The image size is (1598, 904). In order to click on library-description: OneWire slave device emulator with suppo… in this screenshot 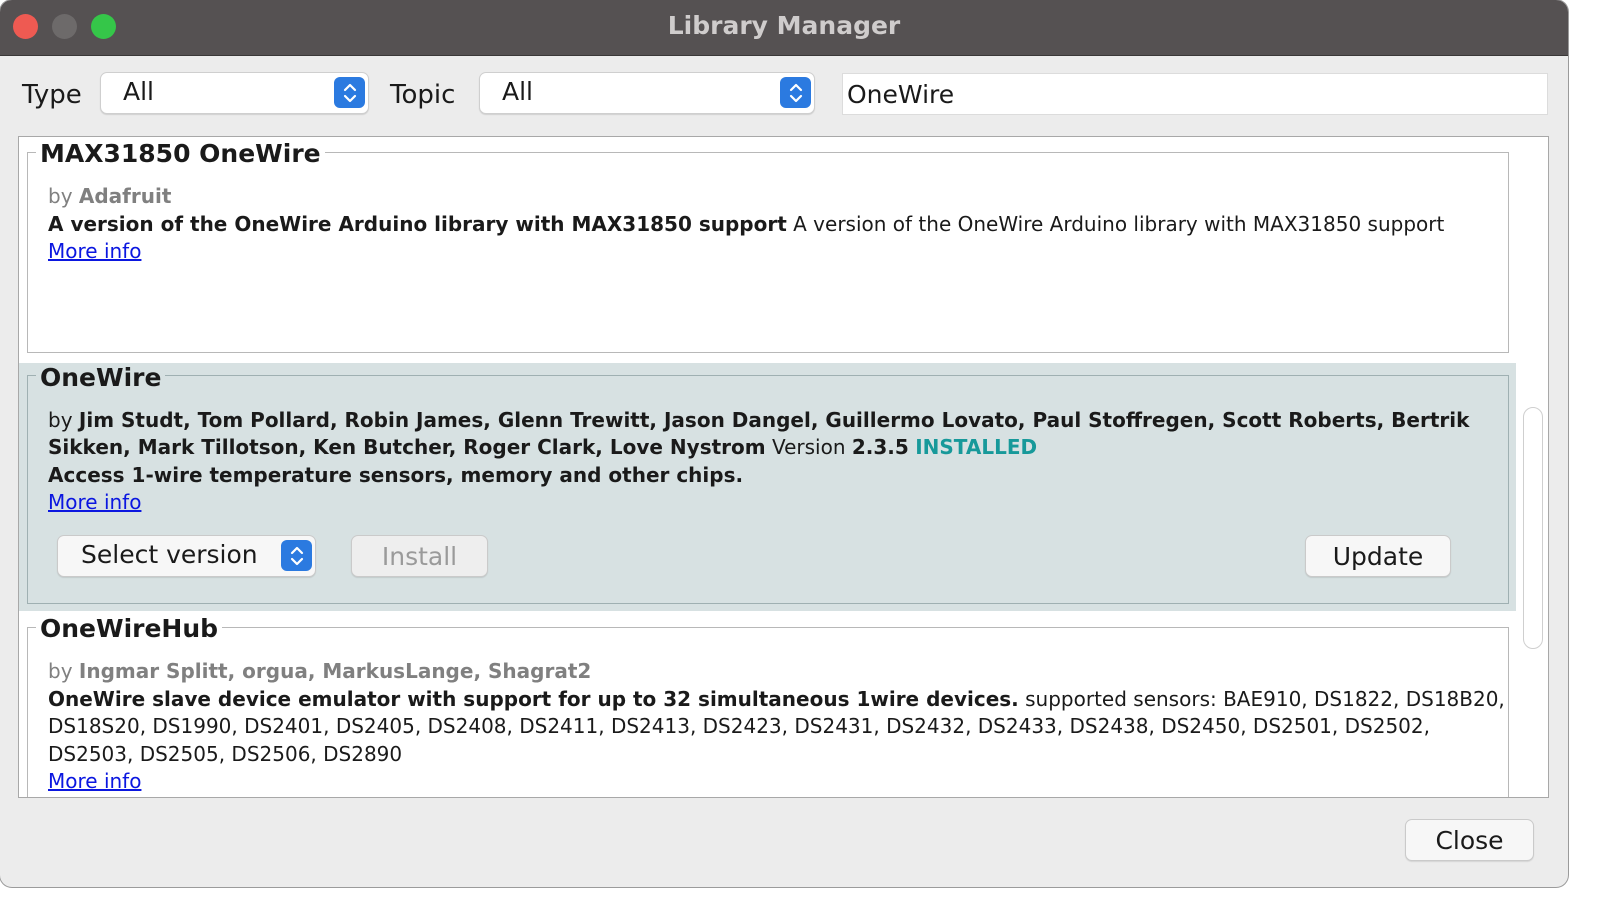, I will do `click(776, 699)`.